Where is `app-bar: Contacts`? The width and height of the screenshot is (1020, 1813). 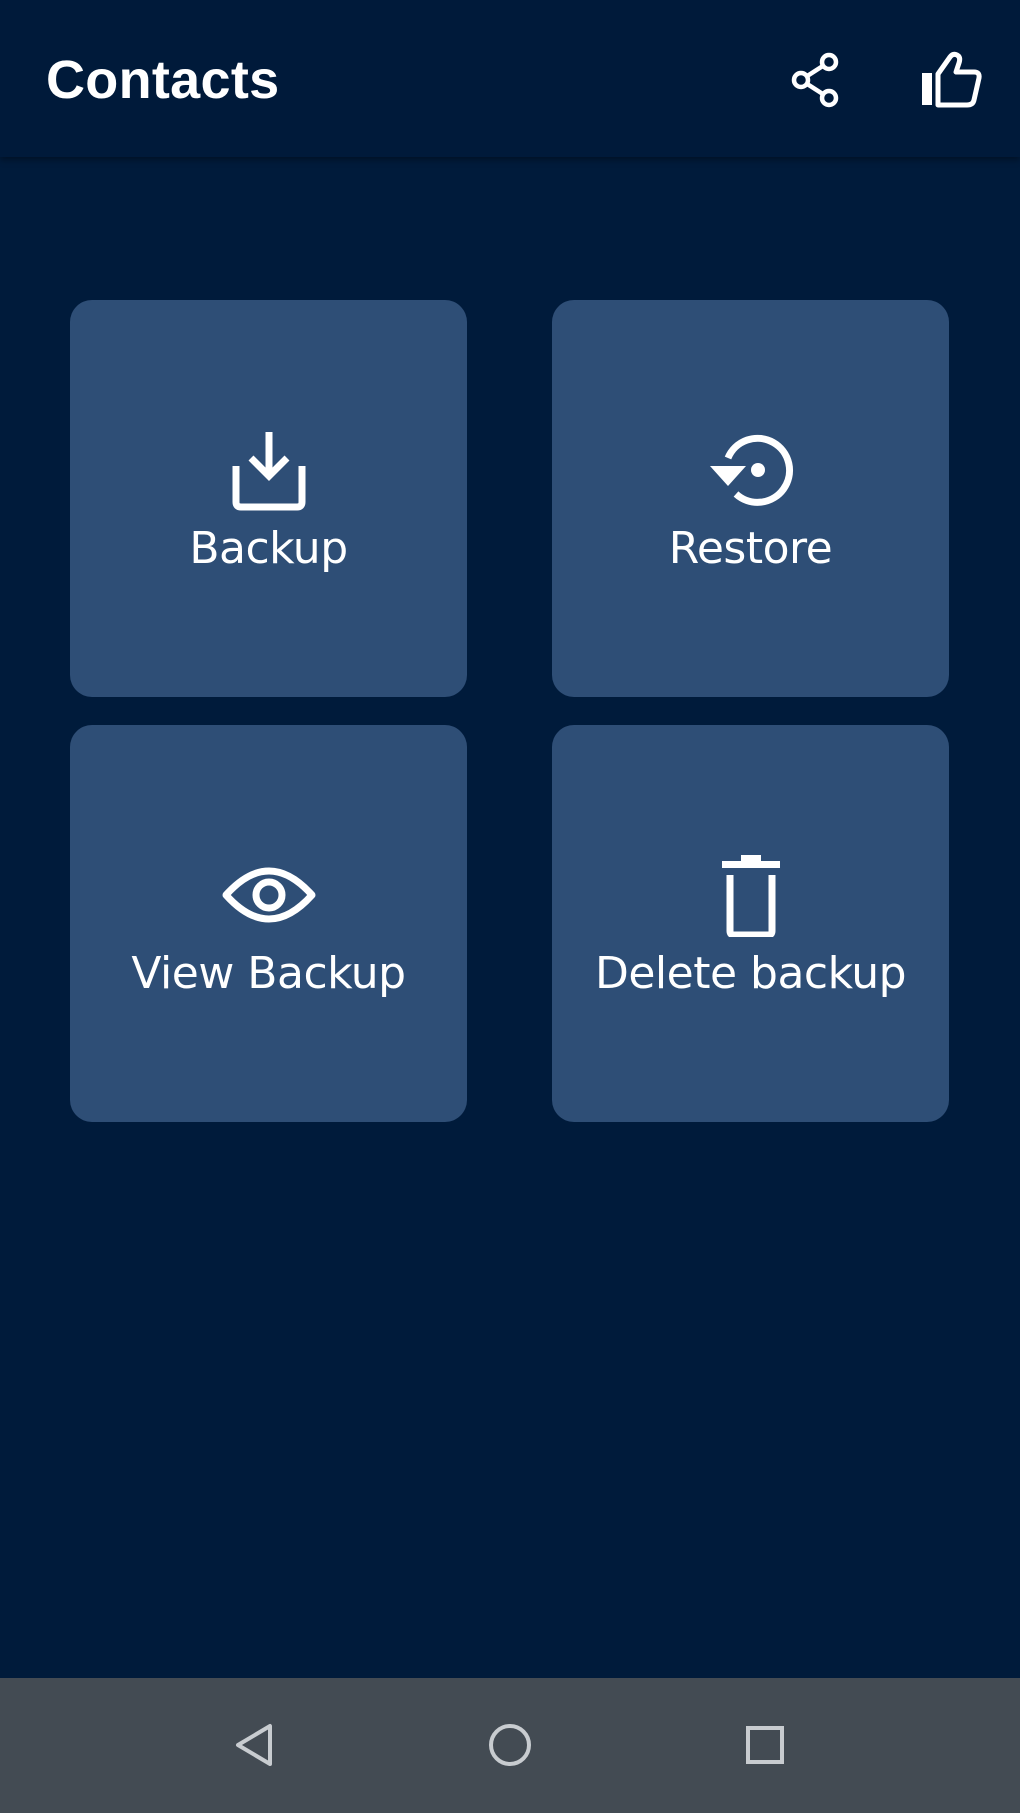 app-bar: Contacts is located at coordinates (510, 78).